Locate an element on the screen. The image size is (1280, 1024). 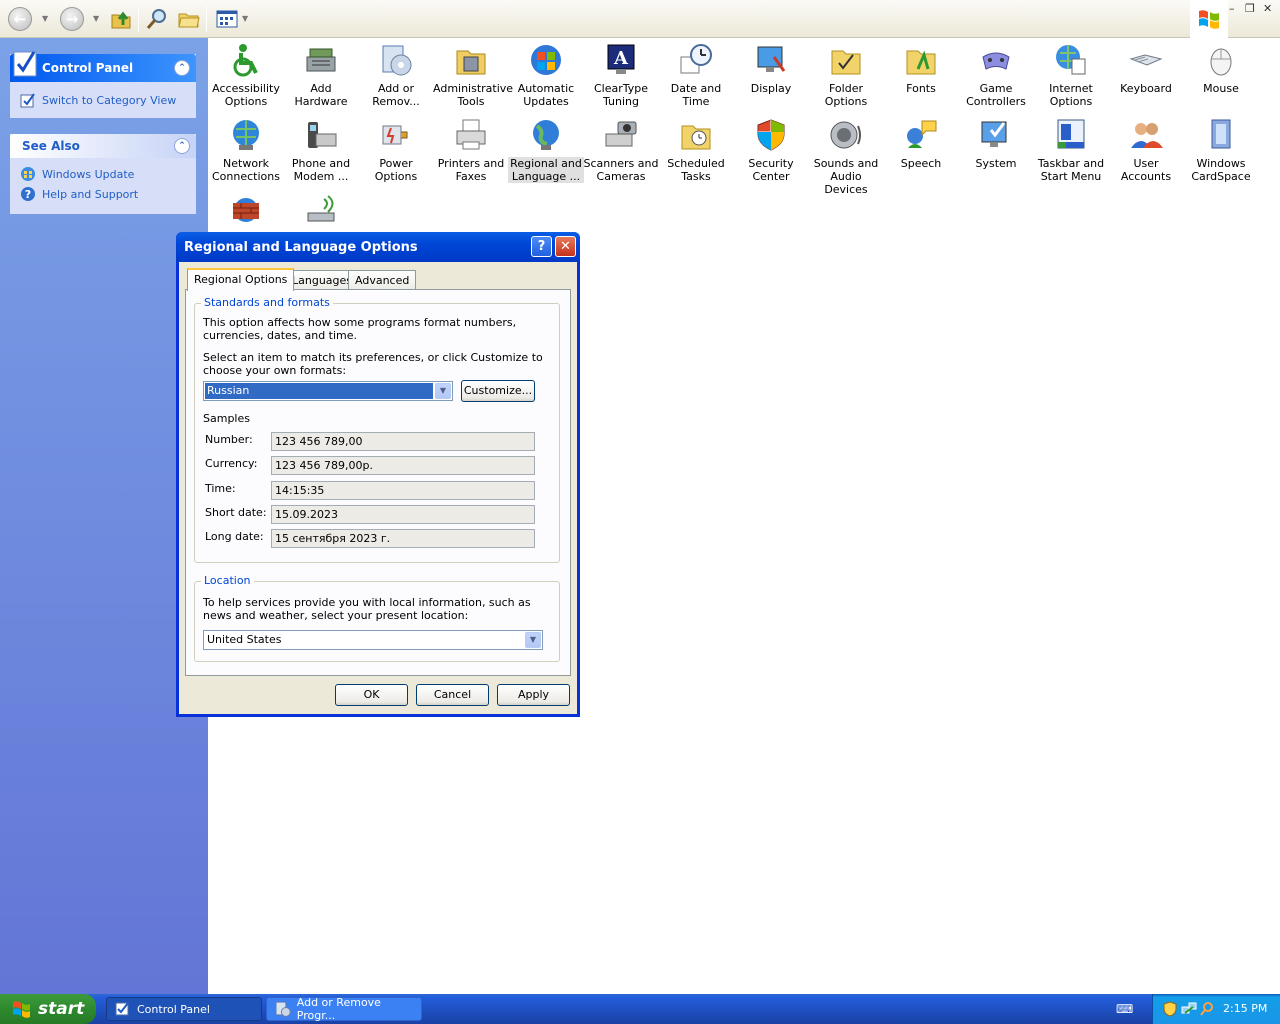
see-also-header: See Also ⌃ is located at coordinates (103, 146).